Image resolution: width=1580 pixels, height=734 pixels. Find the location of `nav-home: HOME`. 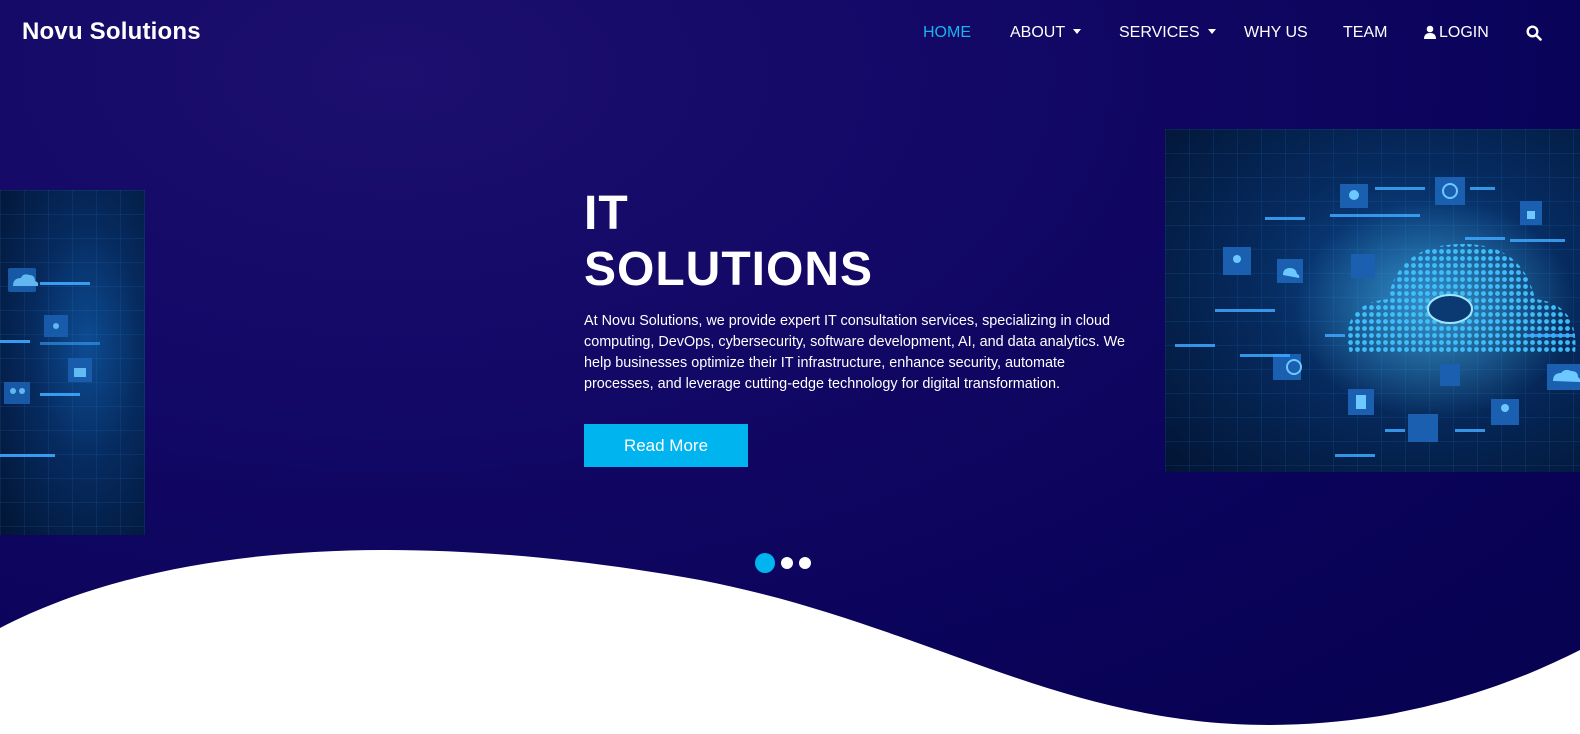

nav-home: HOME is located at coordinates (947, 33).